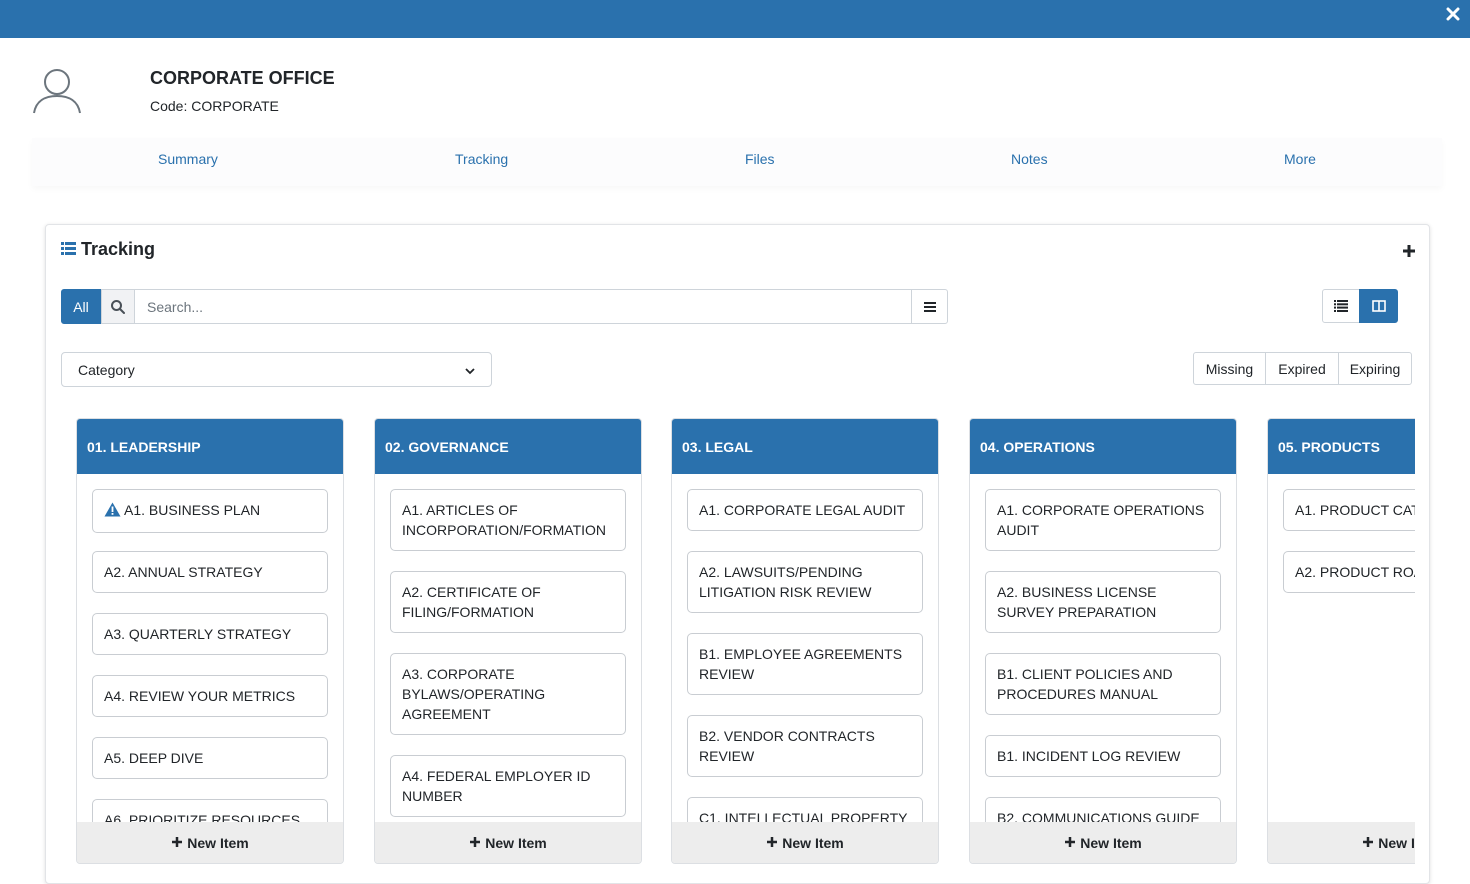 Image resolution: width=1470 pixels, height=884 pixels. I want to click on tracking-card: A4. REVIEW YOUR METRICS, so click(210, 696).